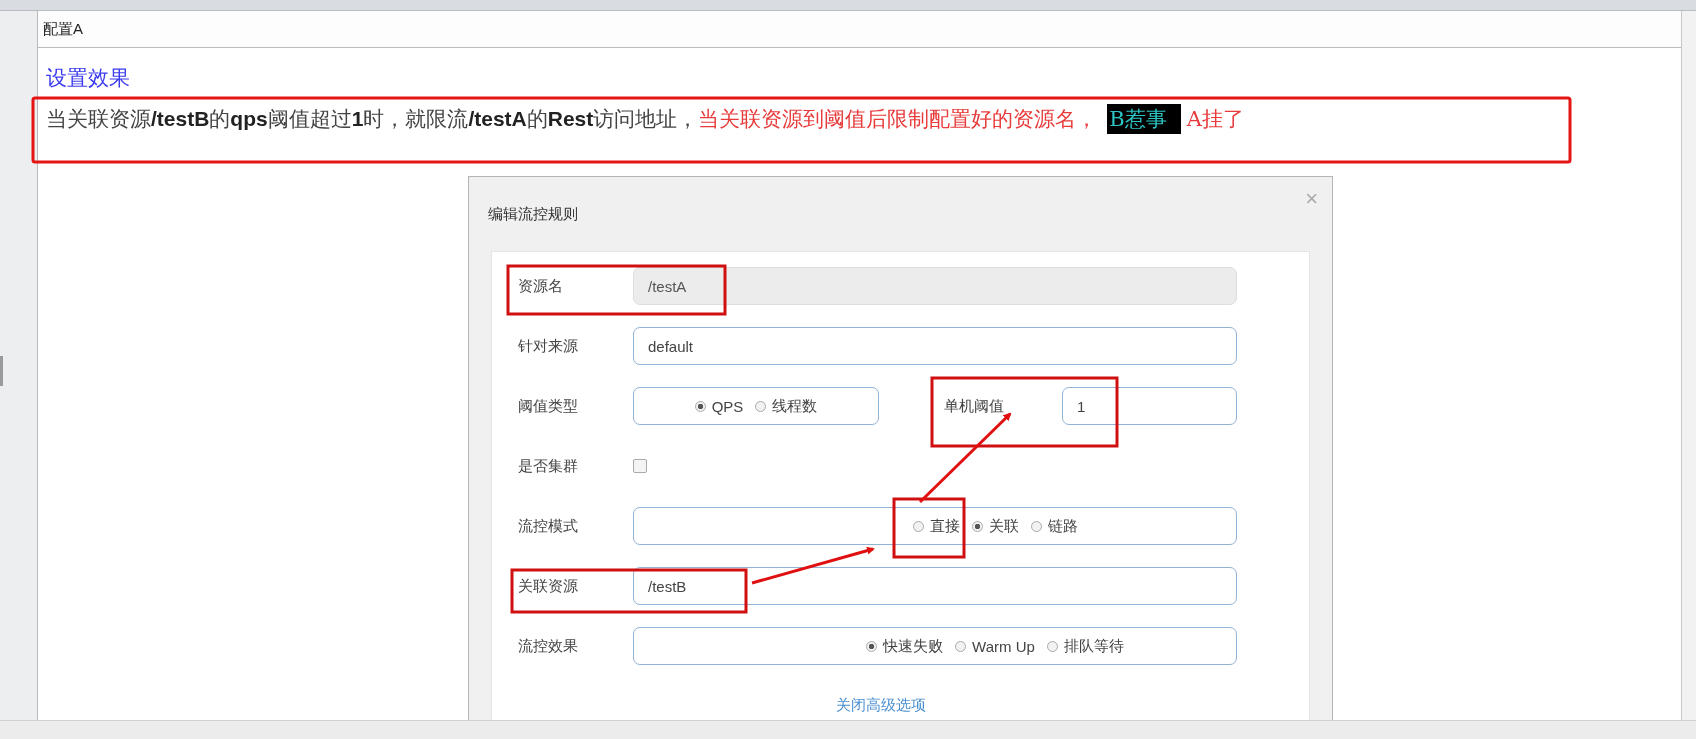 The width and height of the screenshot is (1696, 739). What do you see at coordinates (935, 346) in the screenshot?
I see `input-field: default` at bounding box center [935, 346].